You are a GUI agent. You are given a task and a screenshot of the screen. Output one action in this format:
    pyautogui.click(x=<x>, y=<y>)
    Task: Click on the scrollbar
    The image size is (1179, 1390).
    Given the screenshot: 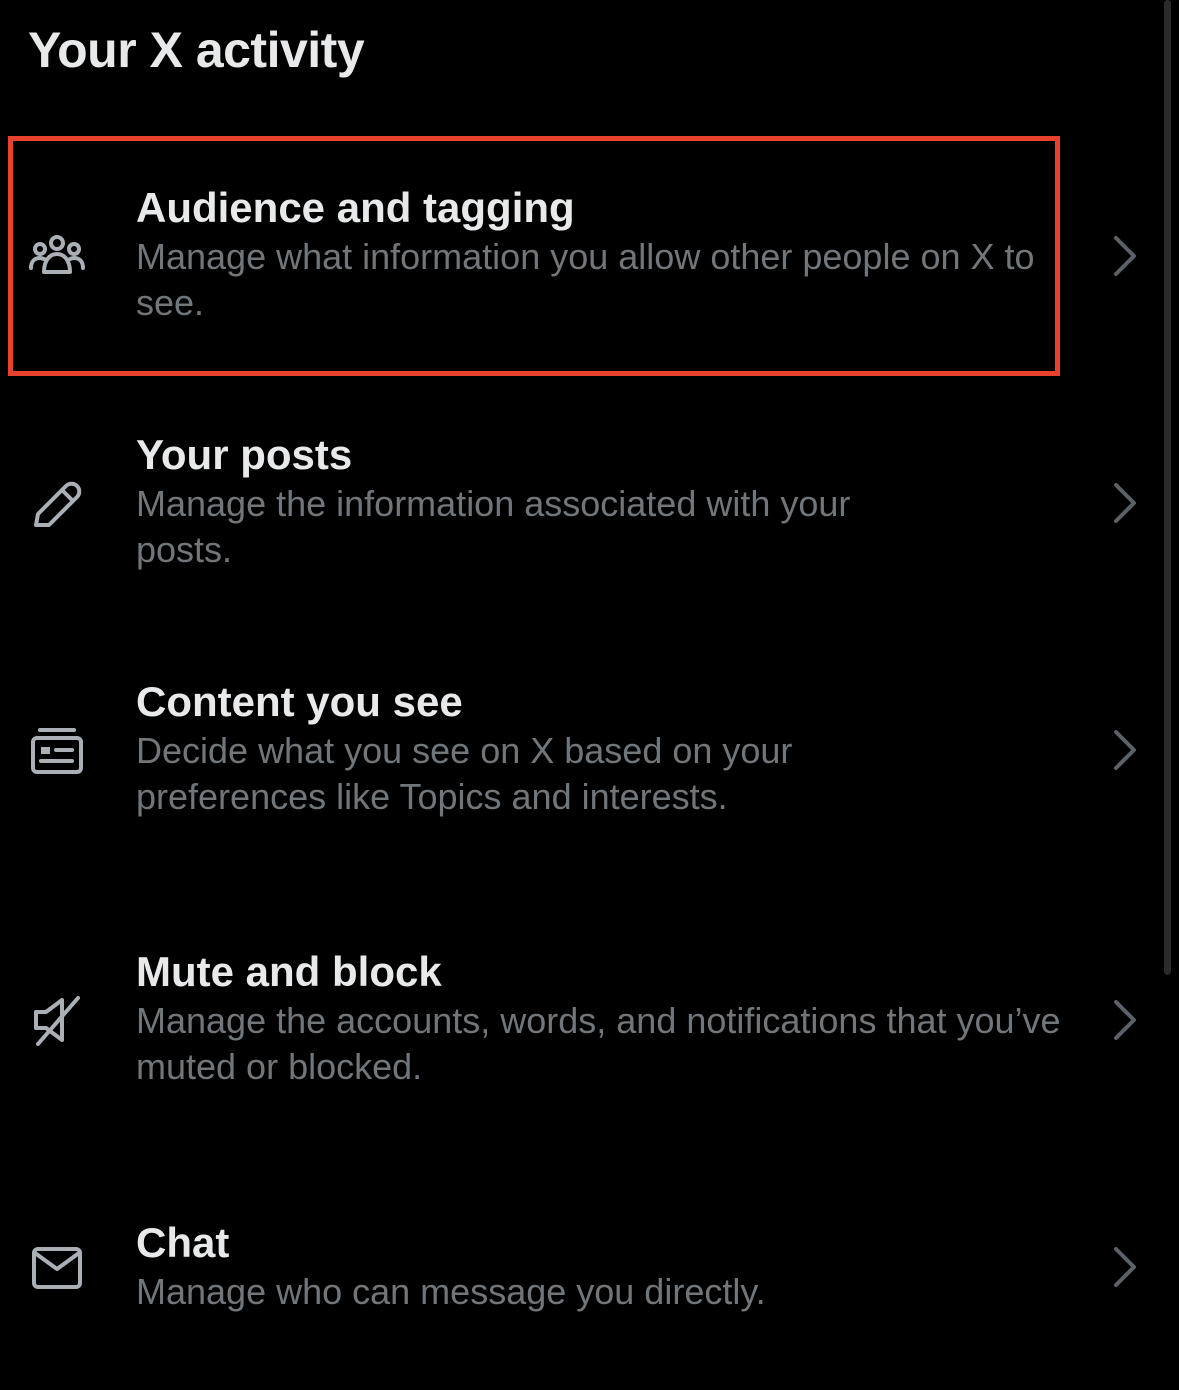 What is the action you would take?
    pyautogui.click(x=1167, y=487)
    